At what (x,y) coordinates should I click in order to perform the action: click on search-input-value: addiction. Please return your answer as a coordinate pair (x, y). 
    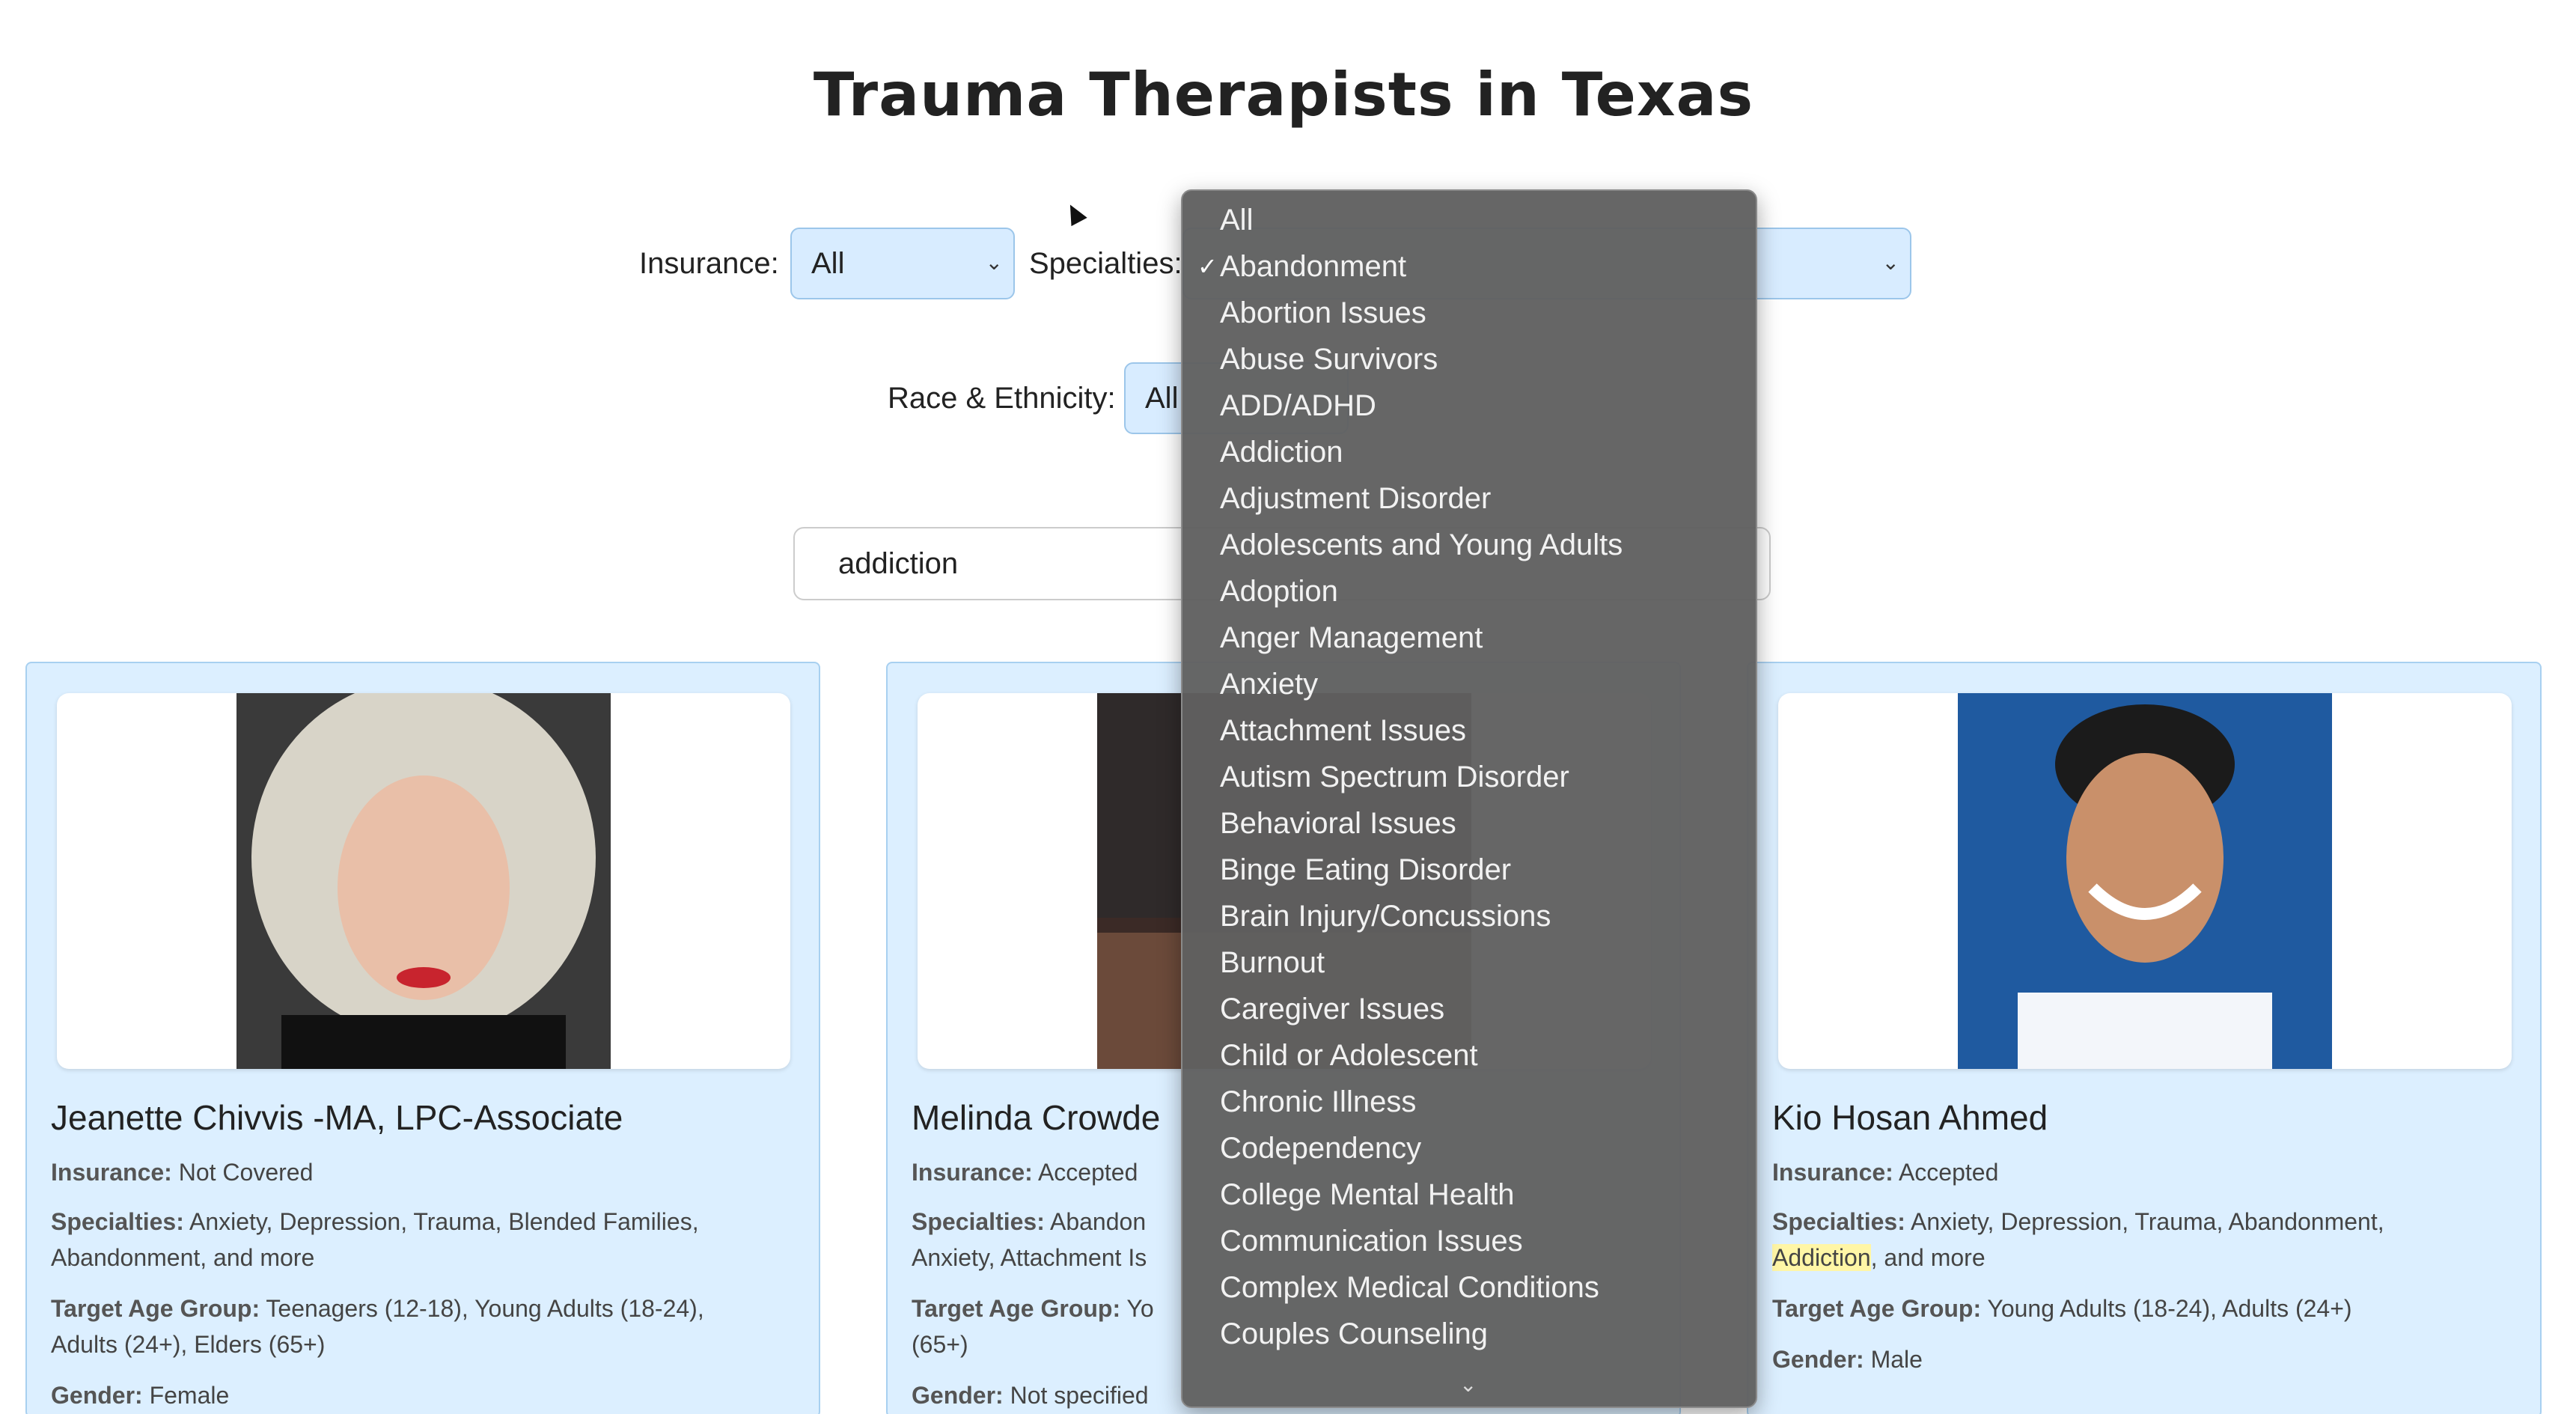
    Looking at the image, I should click on (898, 563).